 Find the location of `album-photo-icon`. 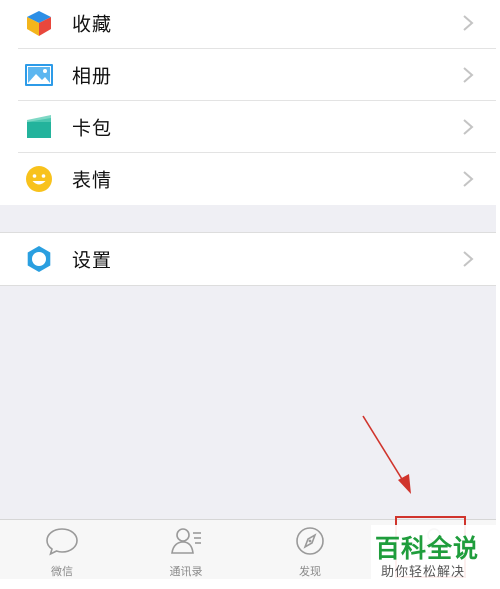

album-photo-icon is located at coordinates (39, 75).